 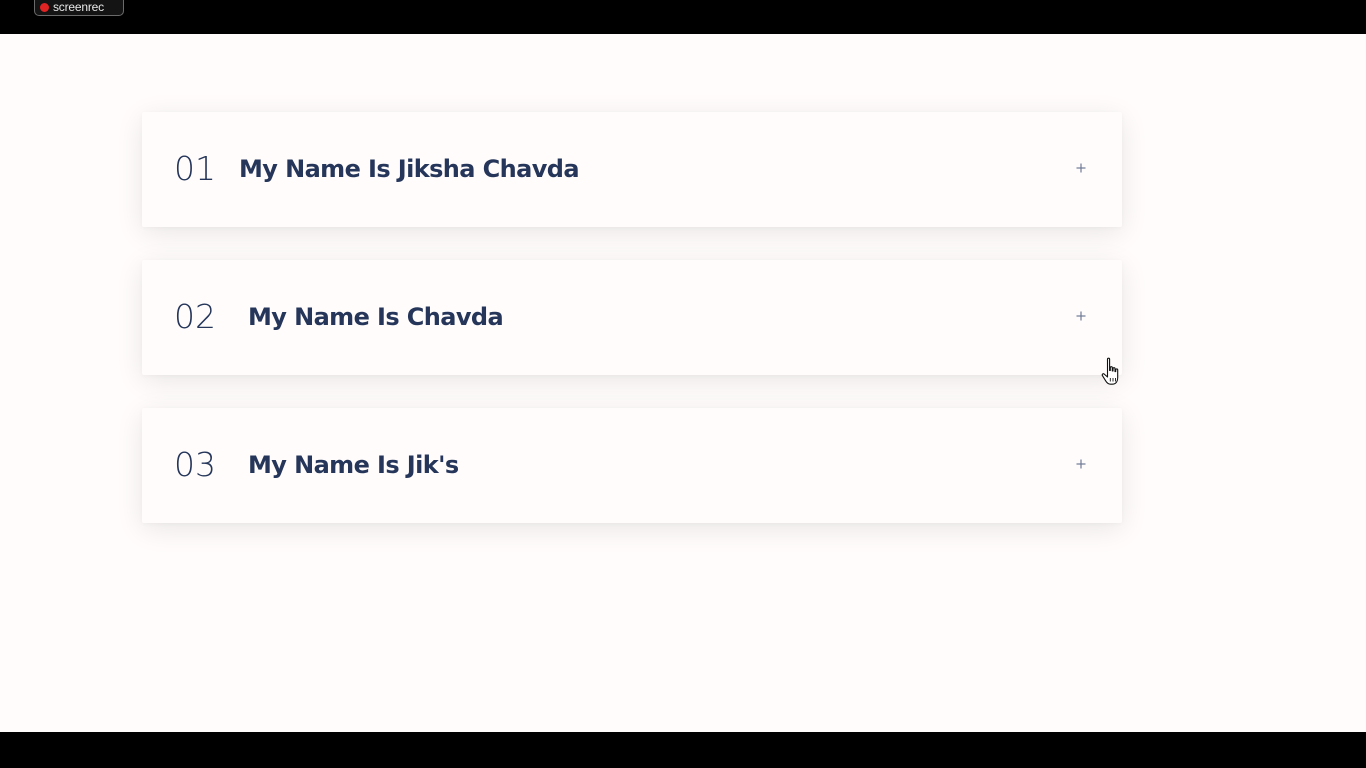 I want to click on faq-item-number: 01, so click(x=195, y=168).